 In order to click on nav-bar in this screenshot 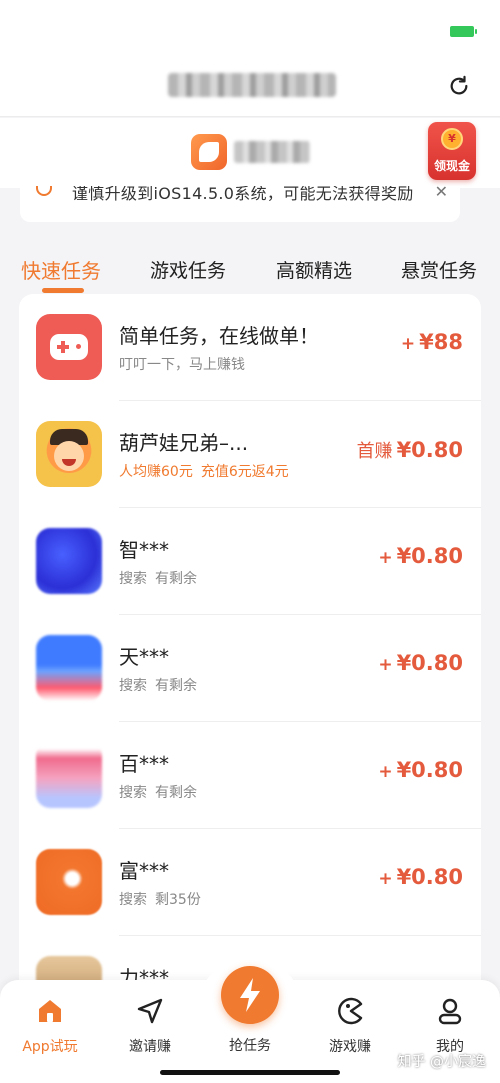, I will do `click(250, 86)`.